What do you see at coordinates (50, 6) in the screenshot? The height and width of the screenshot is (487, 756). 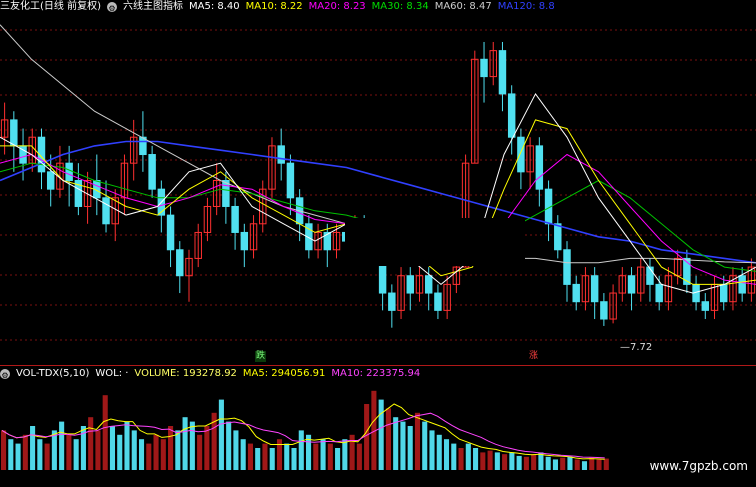 I see `stock-name: 三友化工(日线 前复权)` at bounding box center [50, 6].